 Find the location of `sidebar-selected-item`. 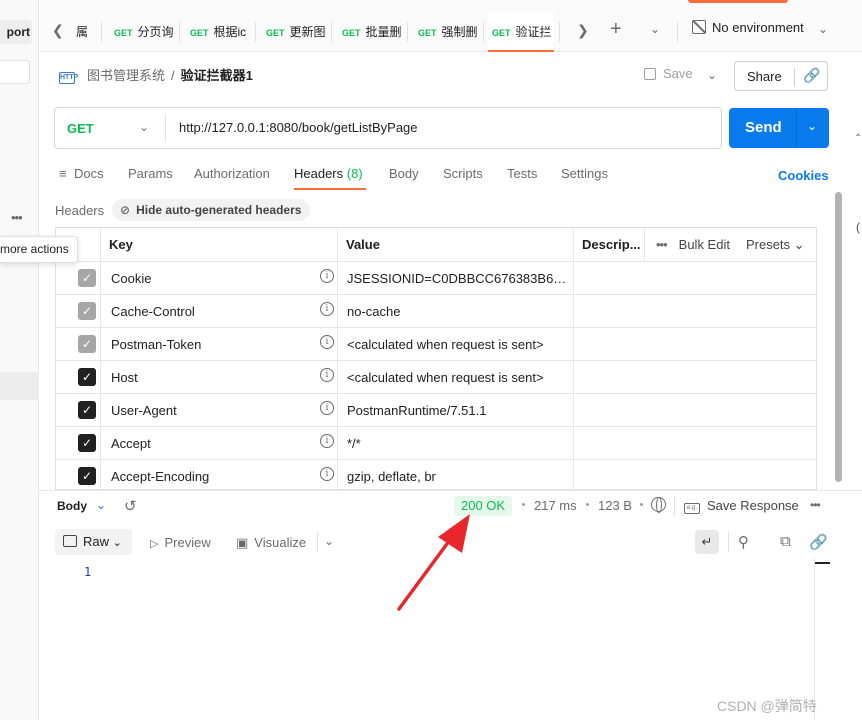

sidebar-selected-item is located at coordinates (19, 386).